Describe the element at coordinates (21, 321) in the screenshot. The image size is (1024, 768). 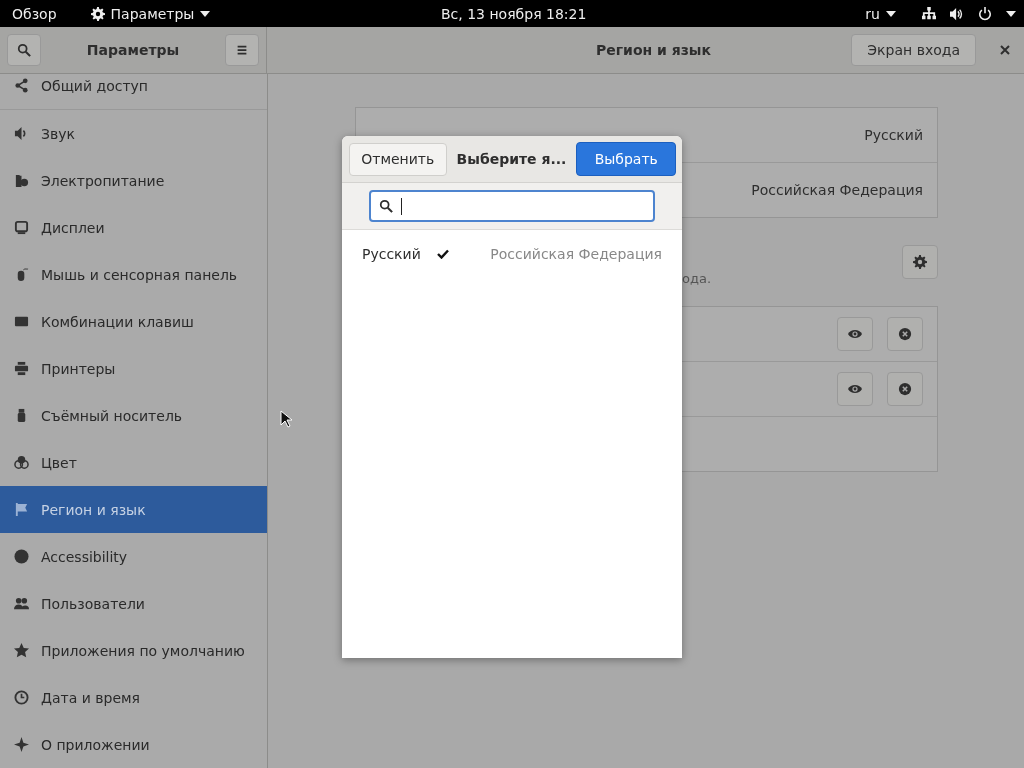
I see `keyboard-icon` at that location.